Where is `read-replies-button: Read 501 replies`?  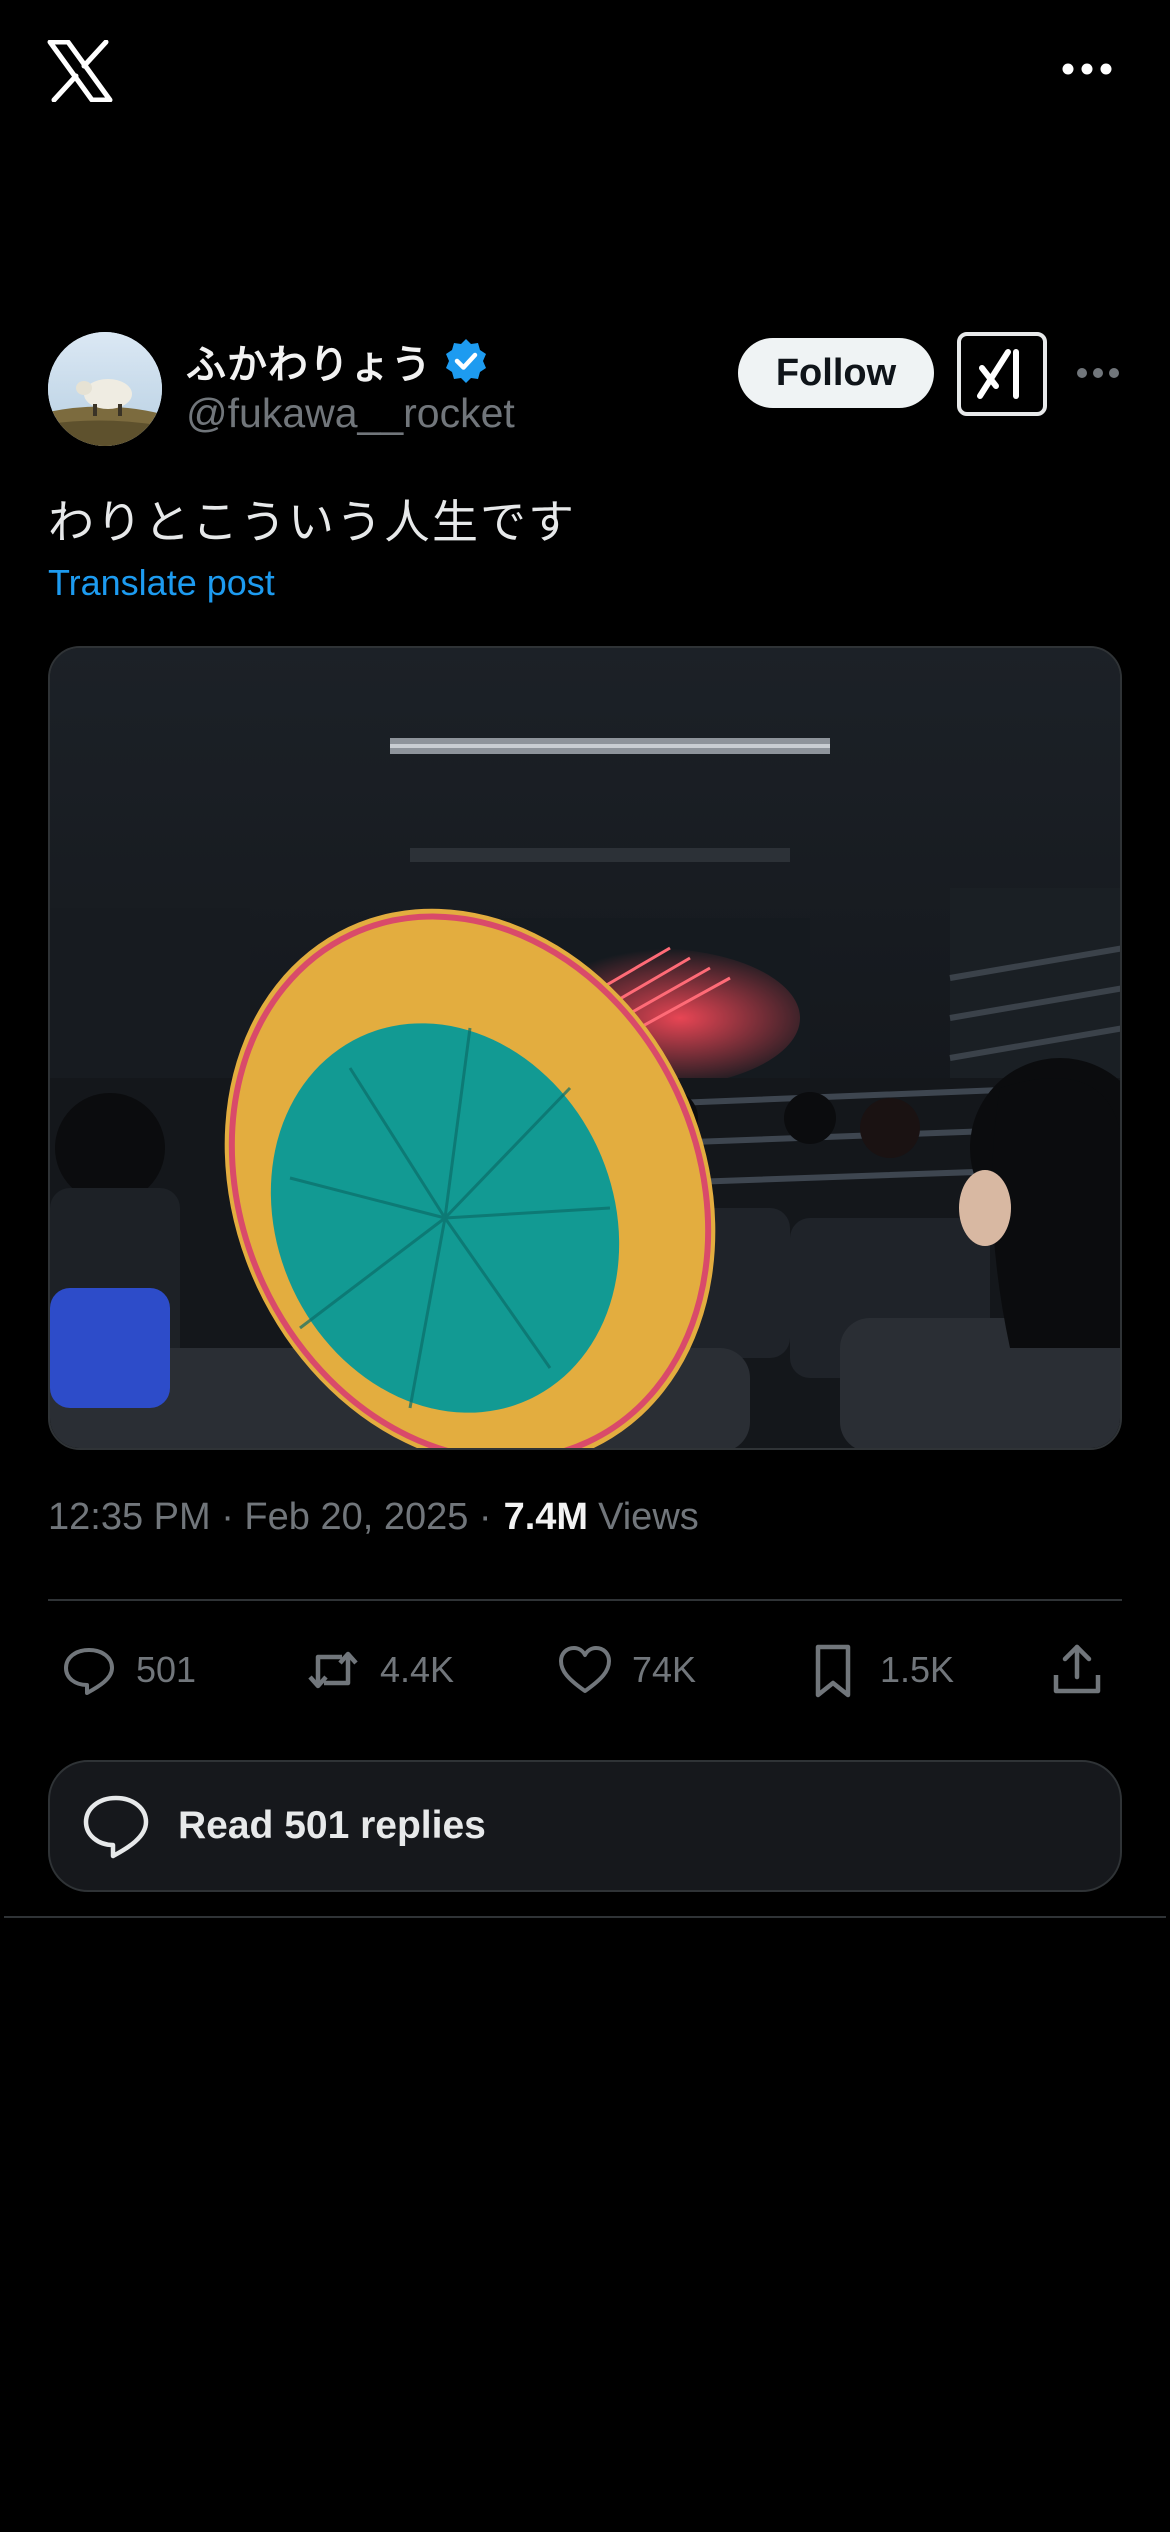 read-replies-button: Read 501 replies is located at coordinates (585, 1826).